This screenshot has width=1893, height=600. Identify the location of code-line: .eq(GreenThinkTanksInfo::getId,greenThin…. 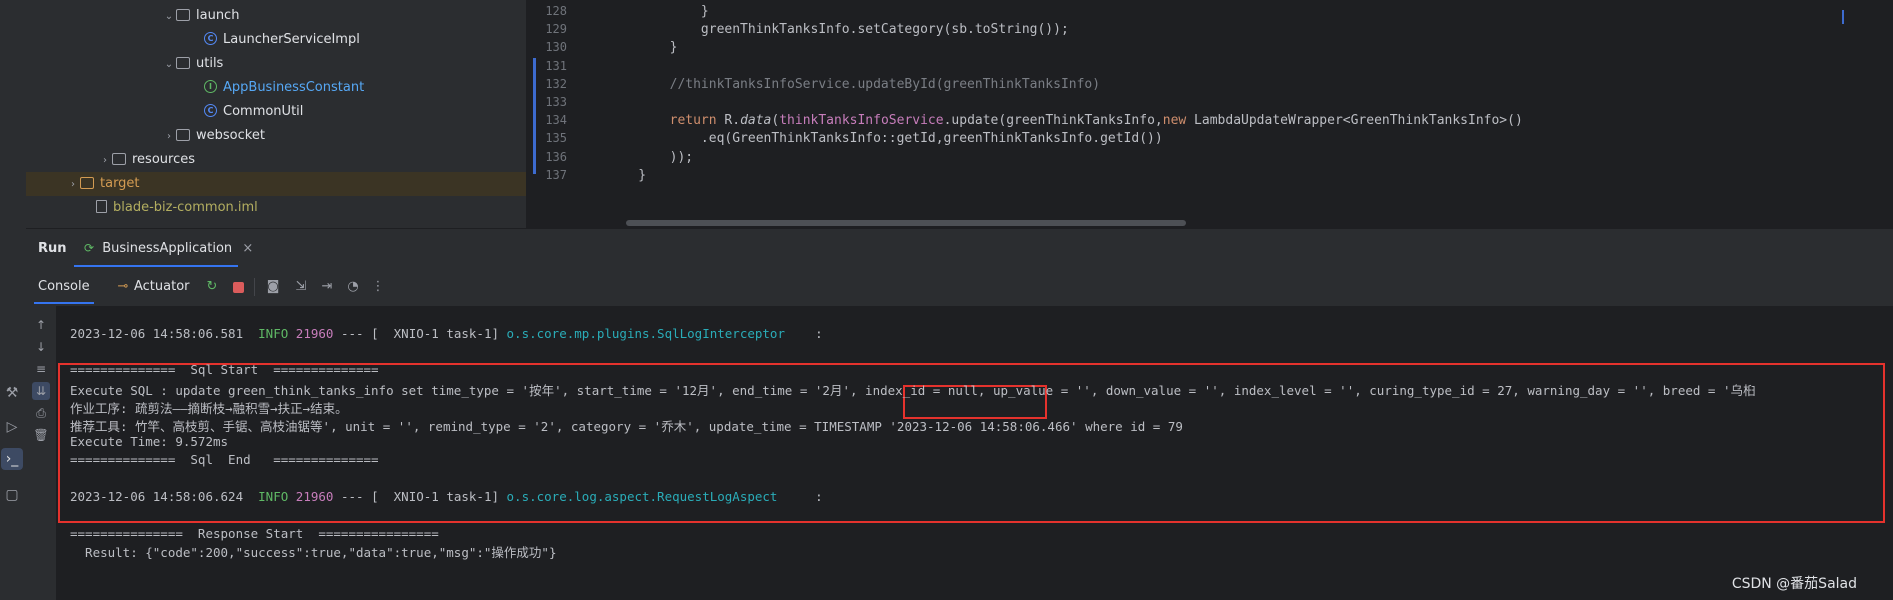
(885, 139).